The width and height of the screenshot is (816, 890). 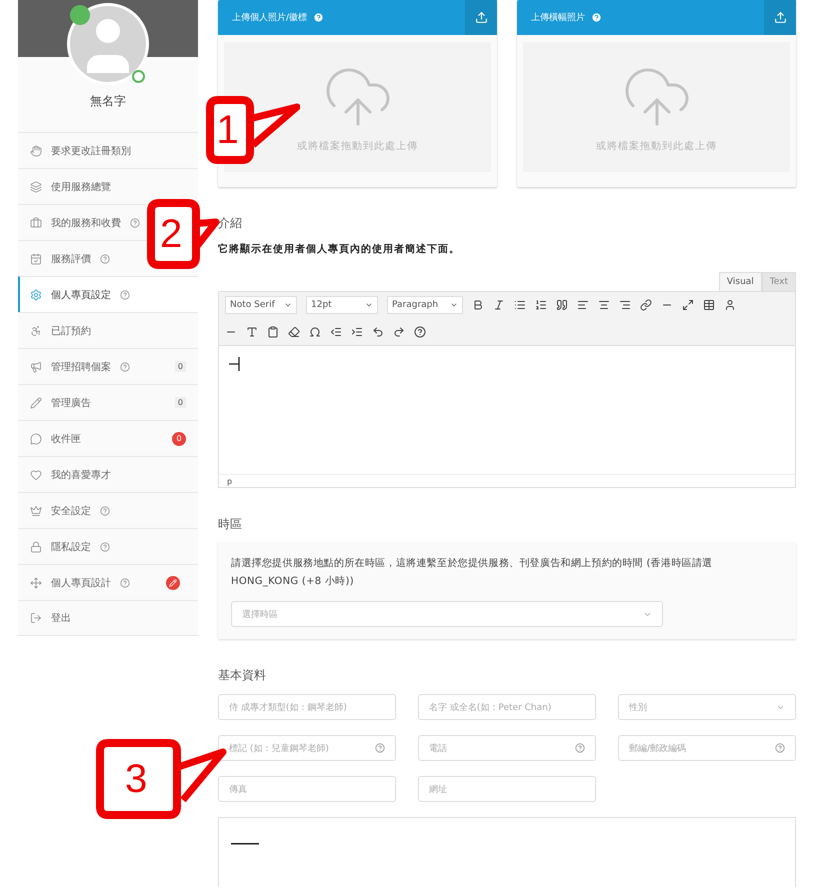 What do you see at coordinates (357, 332) in the screenshot?
I see `indent-icon` at bounding box center [357, 332].